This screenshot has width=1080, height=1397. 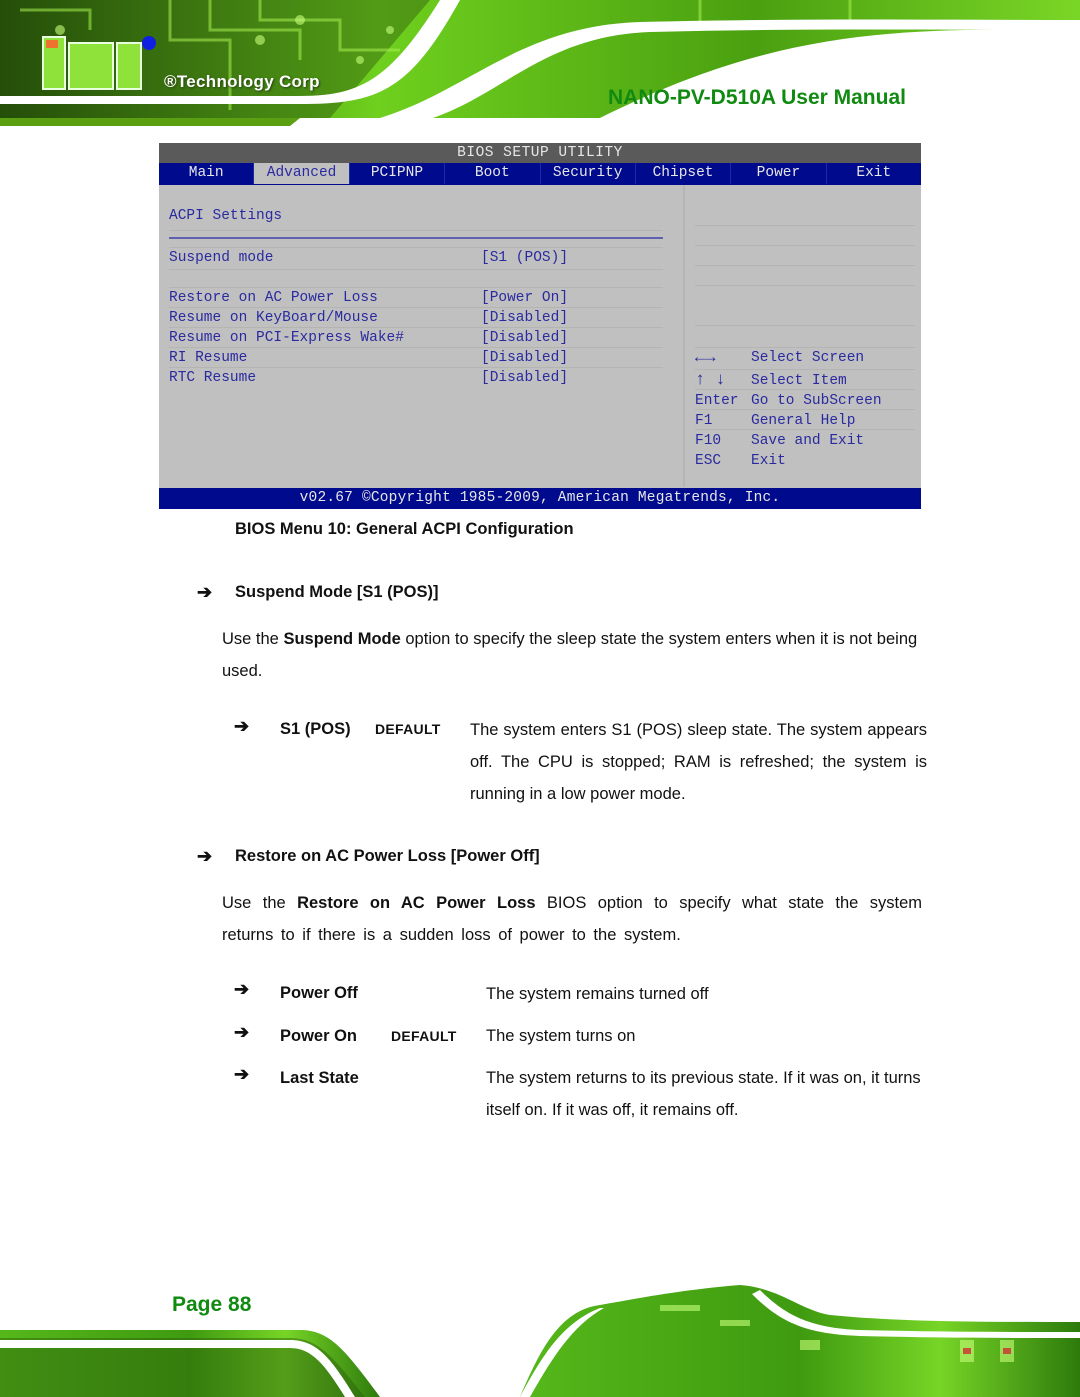 What do you see at coordinates (208, 358) in the screenshot?
I see `bios-setting-label: RI Resume` at bounding box center [208, 358].